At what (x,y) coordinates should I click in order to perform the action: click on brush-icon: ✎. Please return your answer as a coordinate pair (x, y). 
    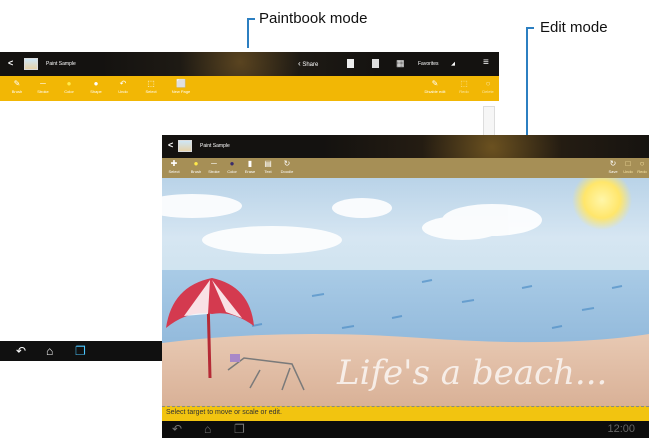
    Looking at the image, I should click on (17, 83).